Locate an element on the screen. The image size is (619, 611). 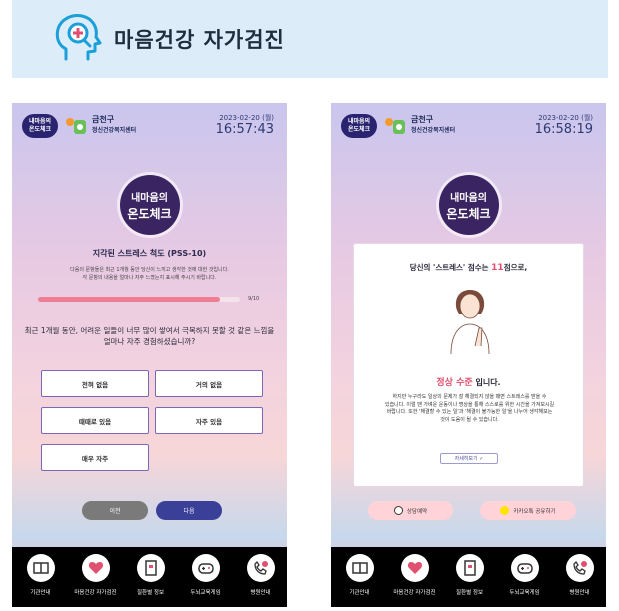
option-never: 전혀 없음 is located at coordinates (95, 383).